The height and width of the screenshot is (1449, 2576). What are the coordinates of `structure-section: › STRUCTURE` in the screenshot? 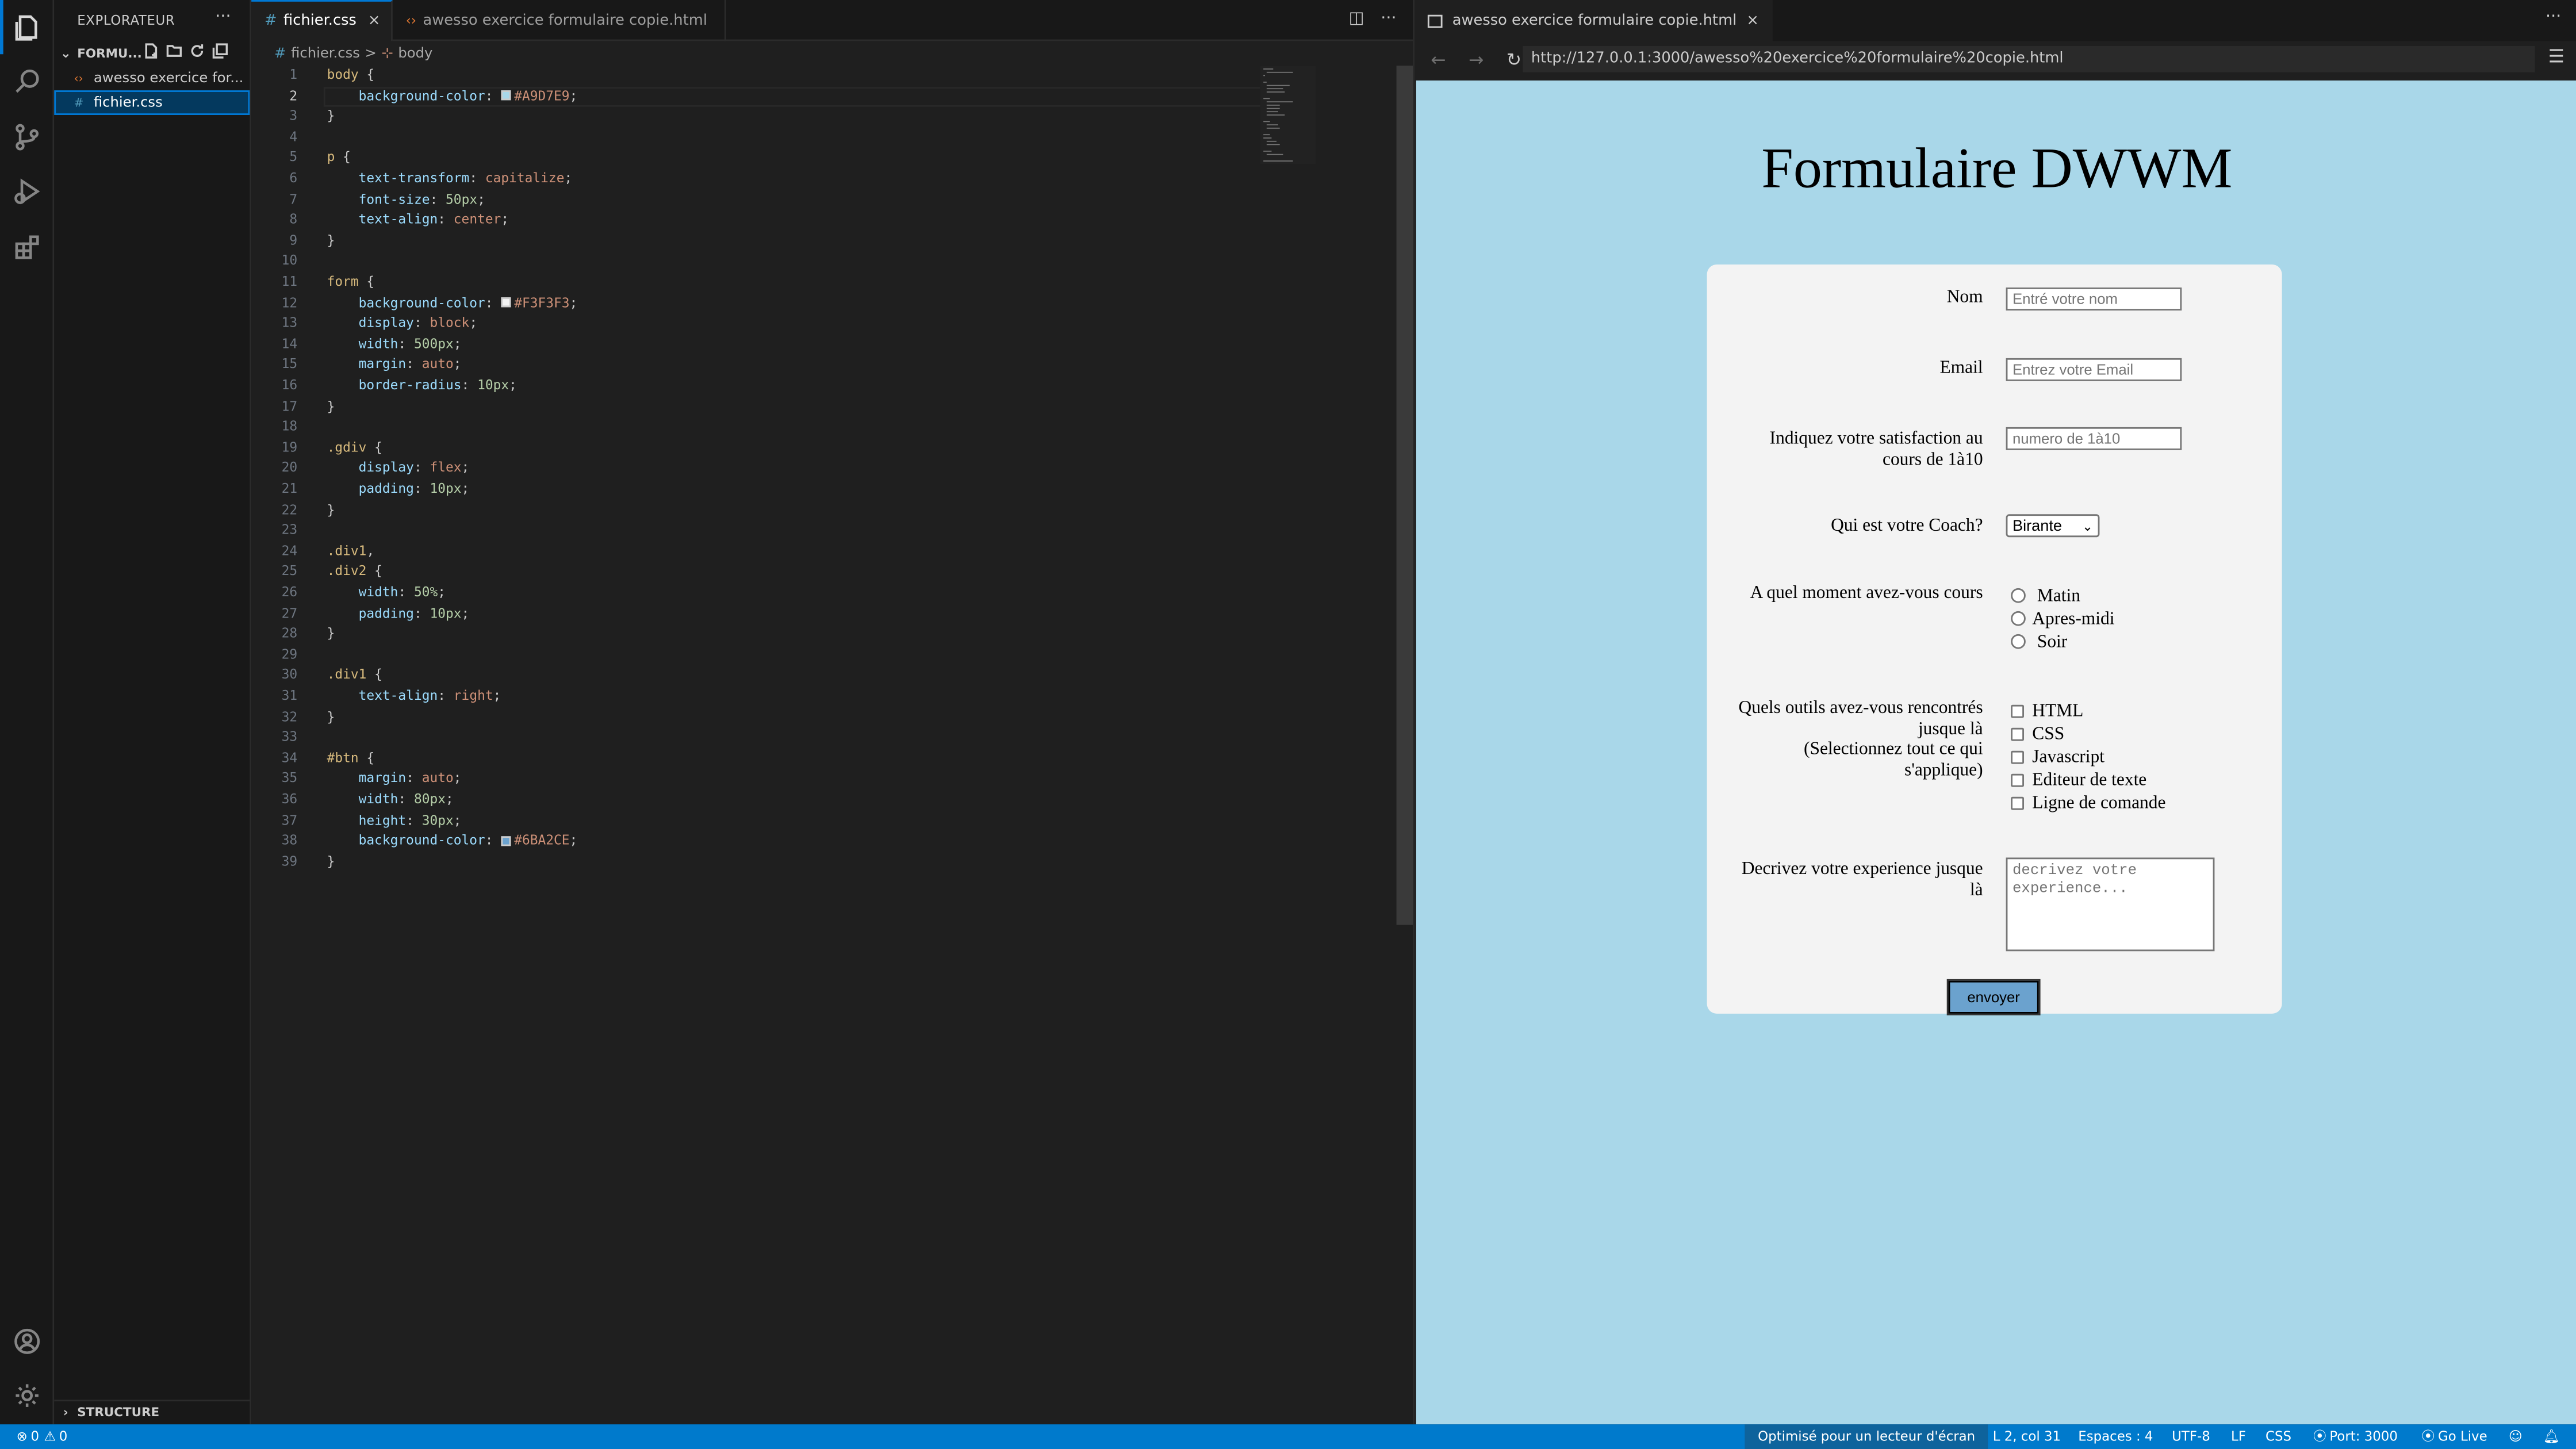 It's located at (152, 1411).